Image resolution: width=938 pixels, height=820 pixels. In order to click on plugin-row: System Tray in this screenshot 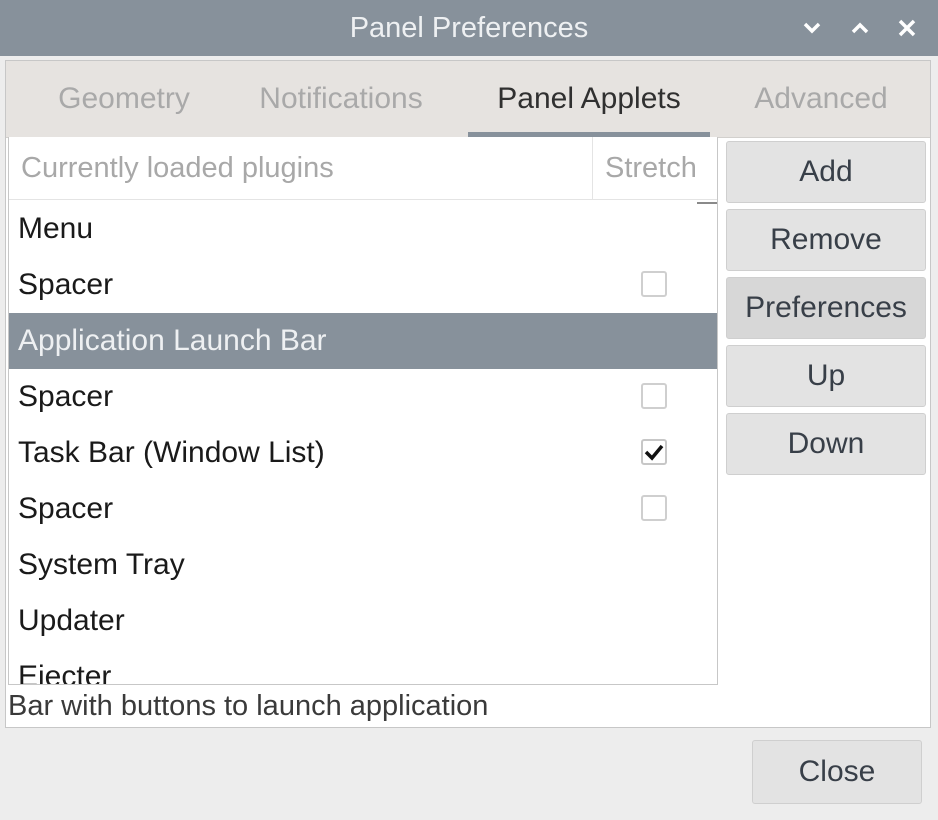, I will do `click(363, 565)`.